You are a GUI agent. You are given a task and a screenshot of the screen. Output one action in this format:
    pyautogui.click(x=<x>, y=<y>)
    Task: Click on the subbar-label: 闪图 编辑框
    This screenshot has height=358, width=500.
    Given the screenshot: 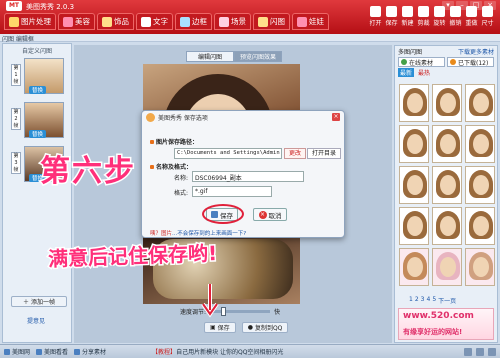 What is the action you would take?
    pyautogui.click(x=18, y=39)
    